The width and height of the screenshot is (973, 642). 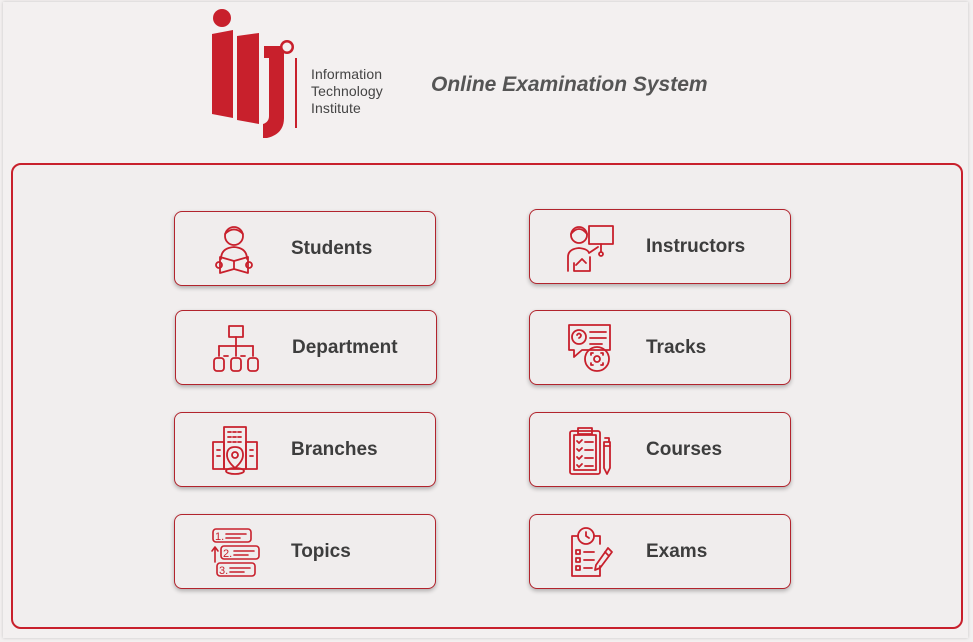 I want to click on tracks-button: Tracks, so click(x=660, y=347).